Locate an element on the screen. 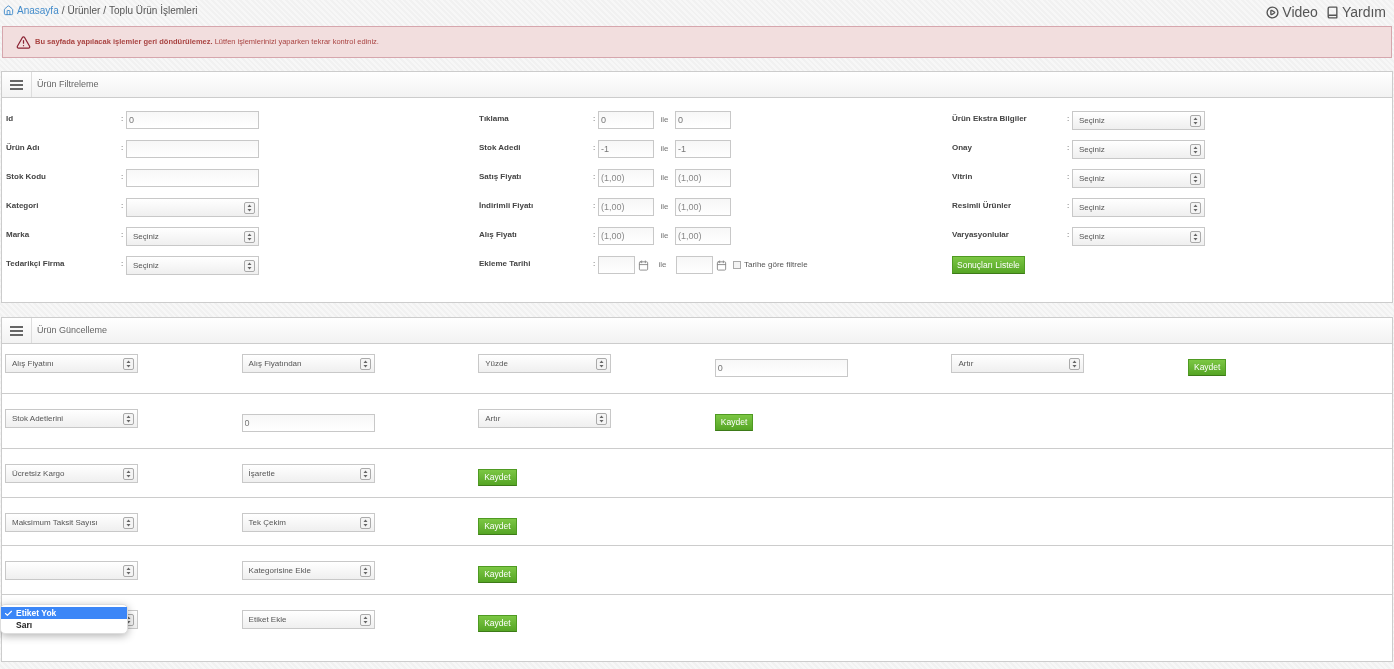 The height and width of the screenshot is (669, 1394). help-link: Yardım is located at coordinates (1355, 12).